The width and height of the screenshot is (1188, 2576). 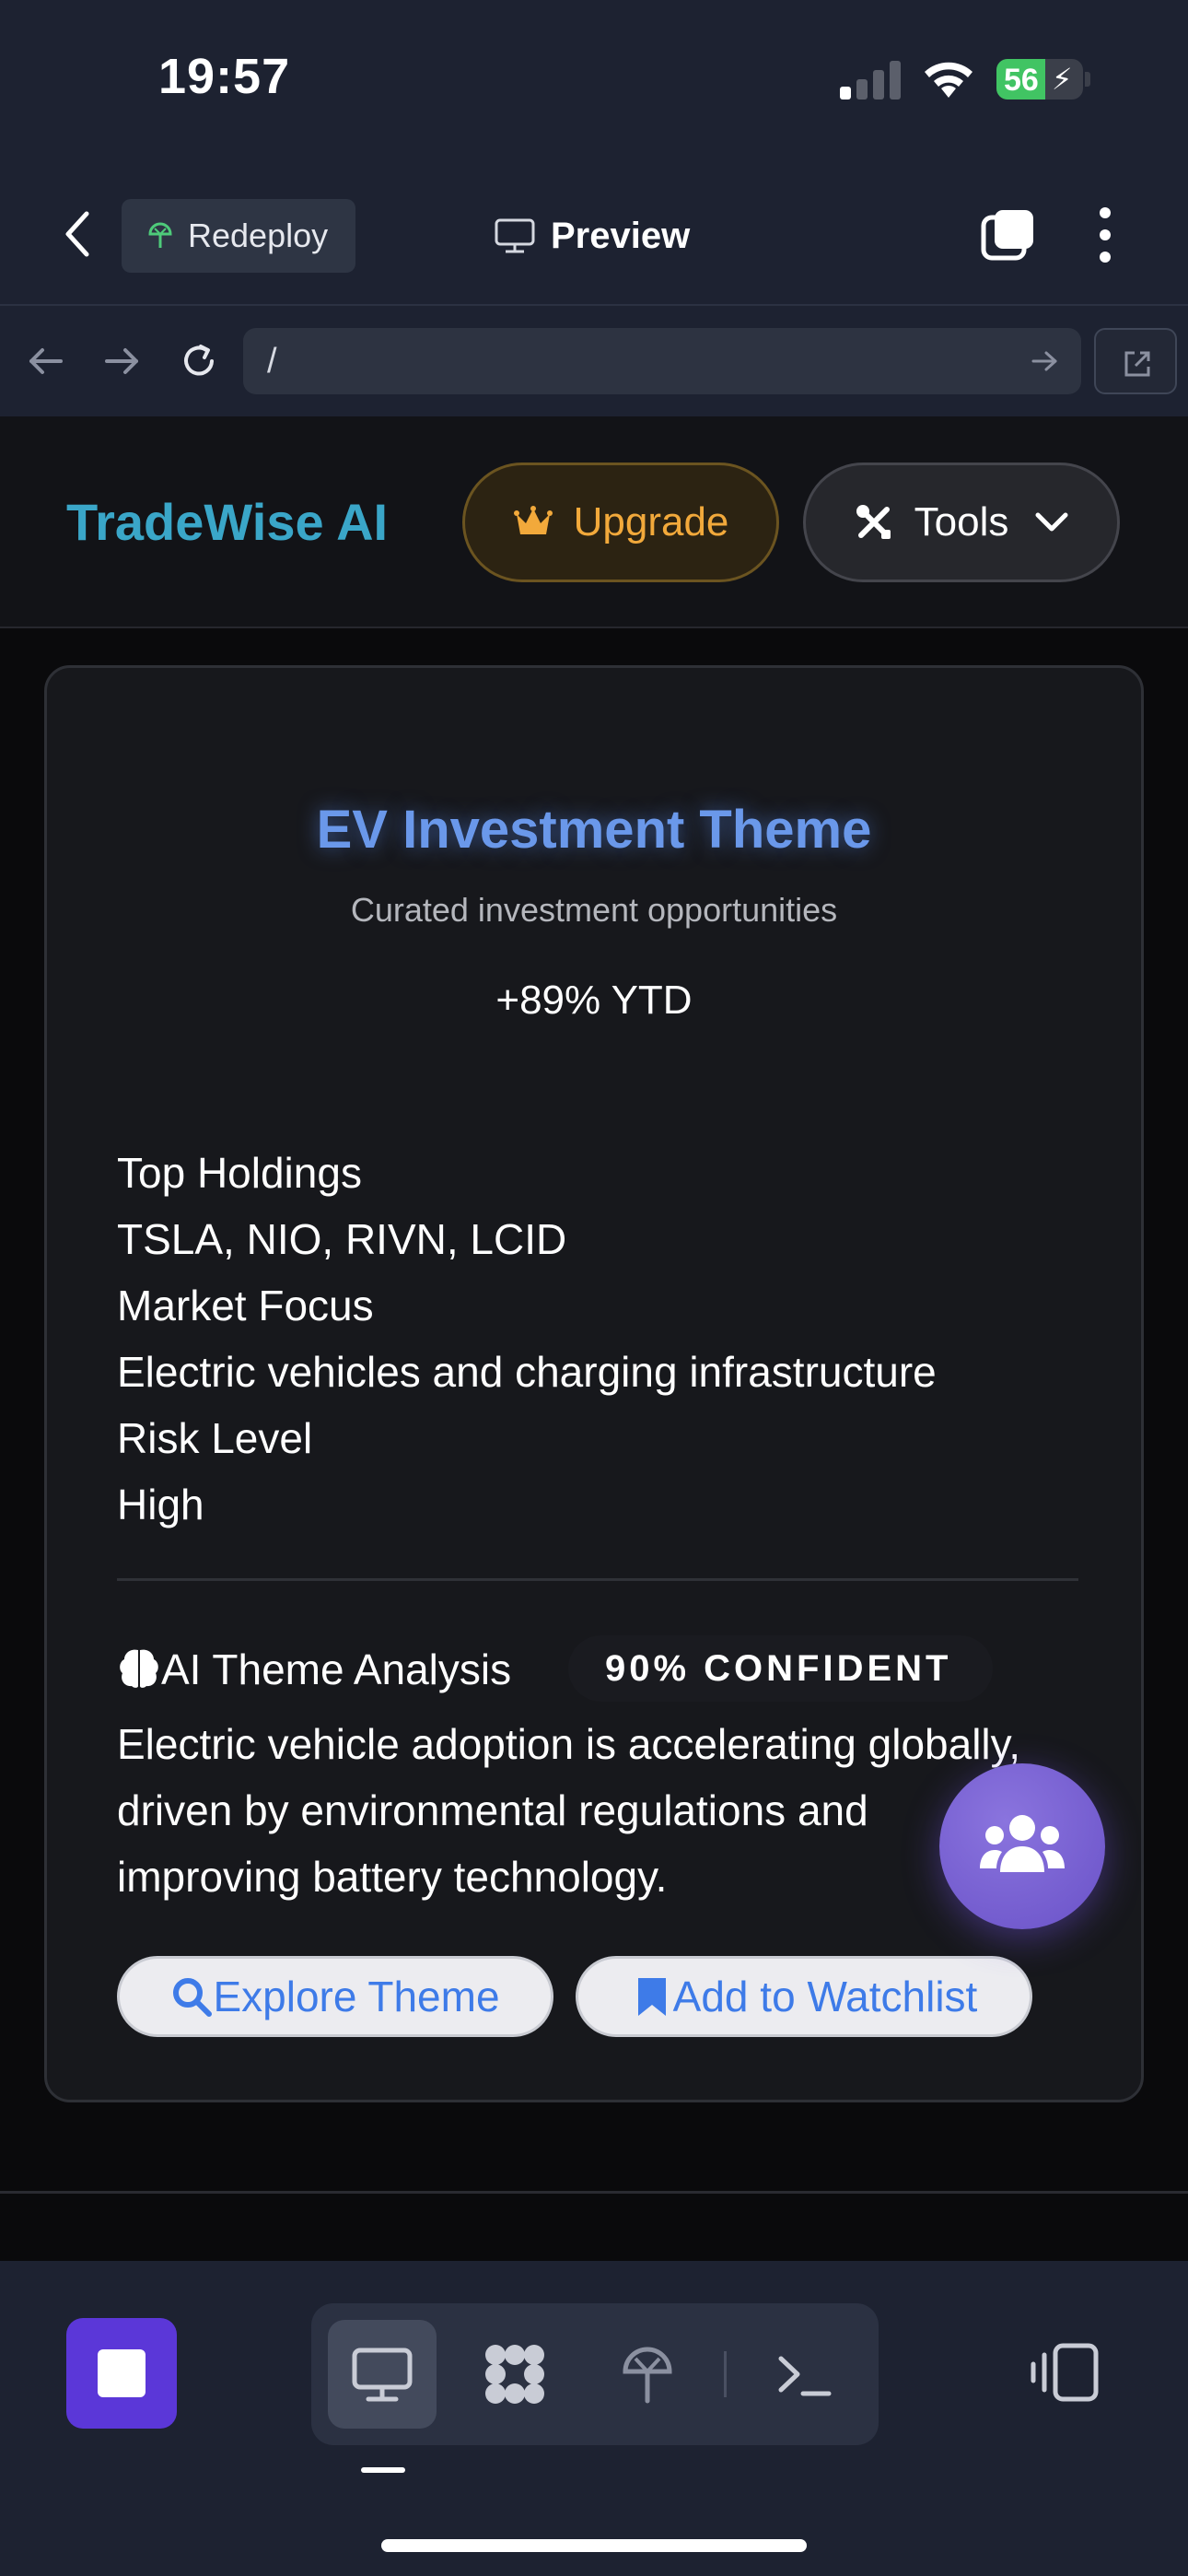 What do you see at coordinates (873, 522) in the screenshot?
I see `tools-icon` at bounding box center [873, 522].